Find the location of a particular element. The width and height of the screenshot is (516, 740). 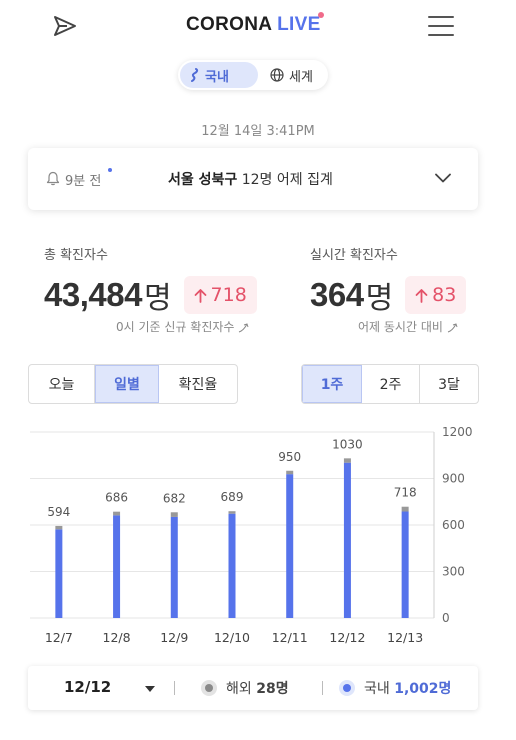

y-tick-label: 300 is located at coordinates (453, 572).